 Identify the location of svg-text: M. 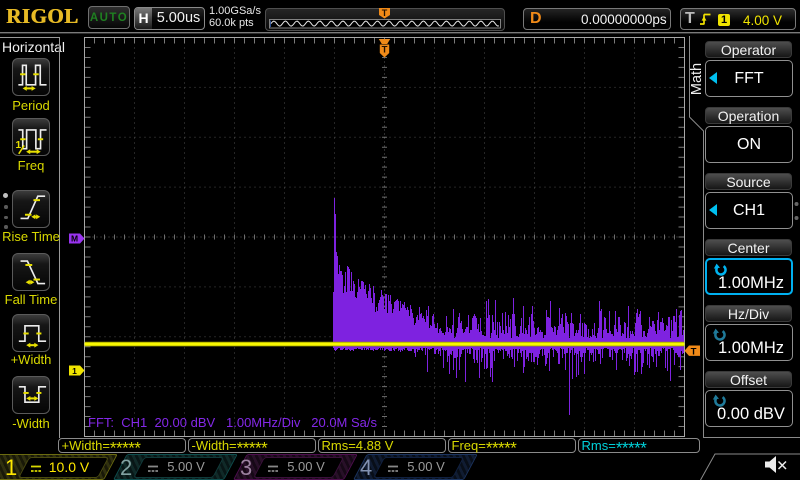
(74, 239).